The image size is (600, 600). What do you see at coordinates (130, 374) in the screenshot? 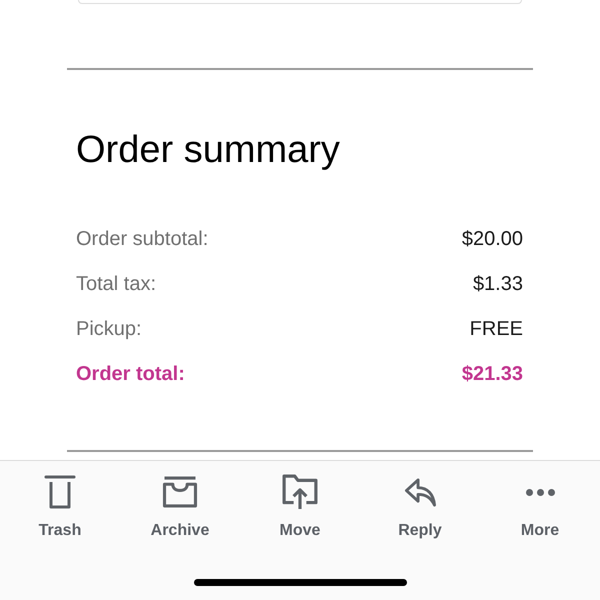
I see `total-label: Order total:` at bounding box center [130, 374].